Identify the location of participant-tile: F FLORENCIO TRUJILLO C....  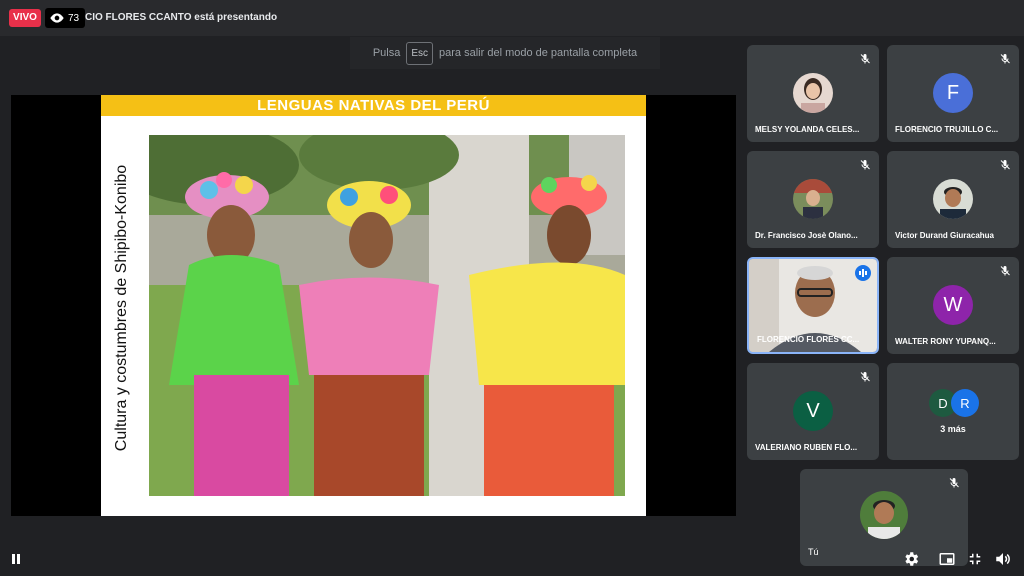
(953, 93).